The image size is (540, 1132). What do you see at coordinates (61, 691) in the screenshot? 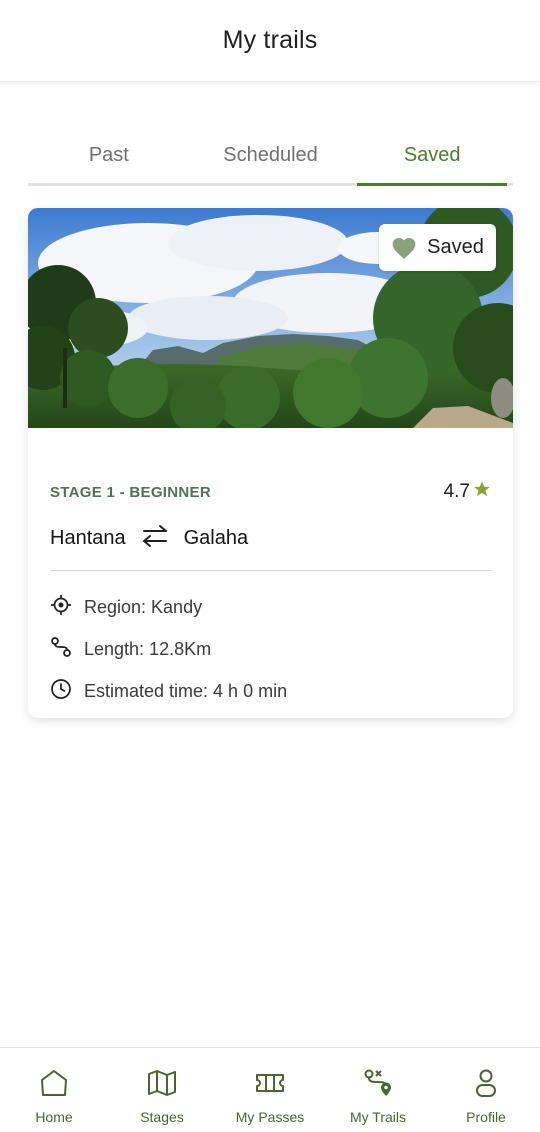
I see `clock-icon` at bounding box center [61, 691].